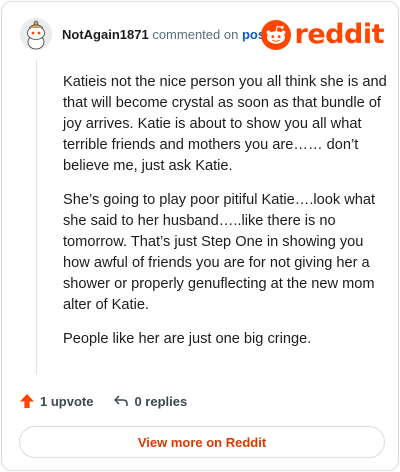 The image size is (400, 472). I want to click on avatar, so click(36, 34).